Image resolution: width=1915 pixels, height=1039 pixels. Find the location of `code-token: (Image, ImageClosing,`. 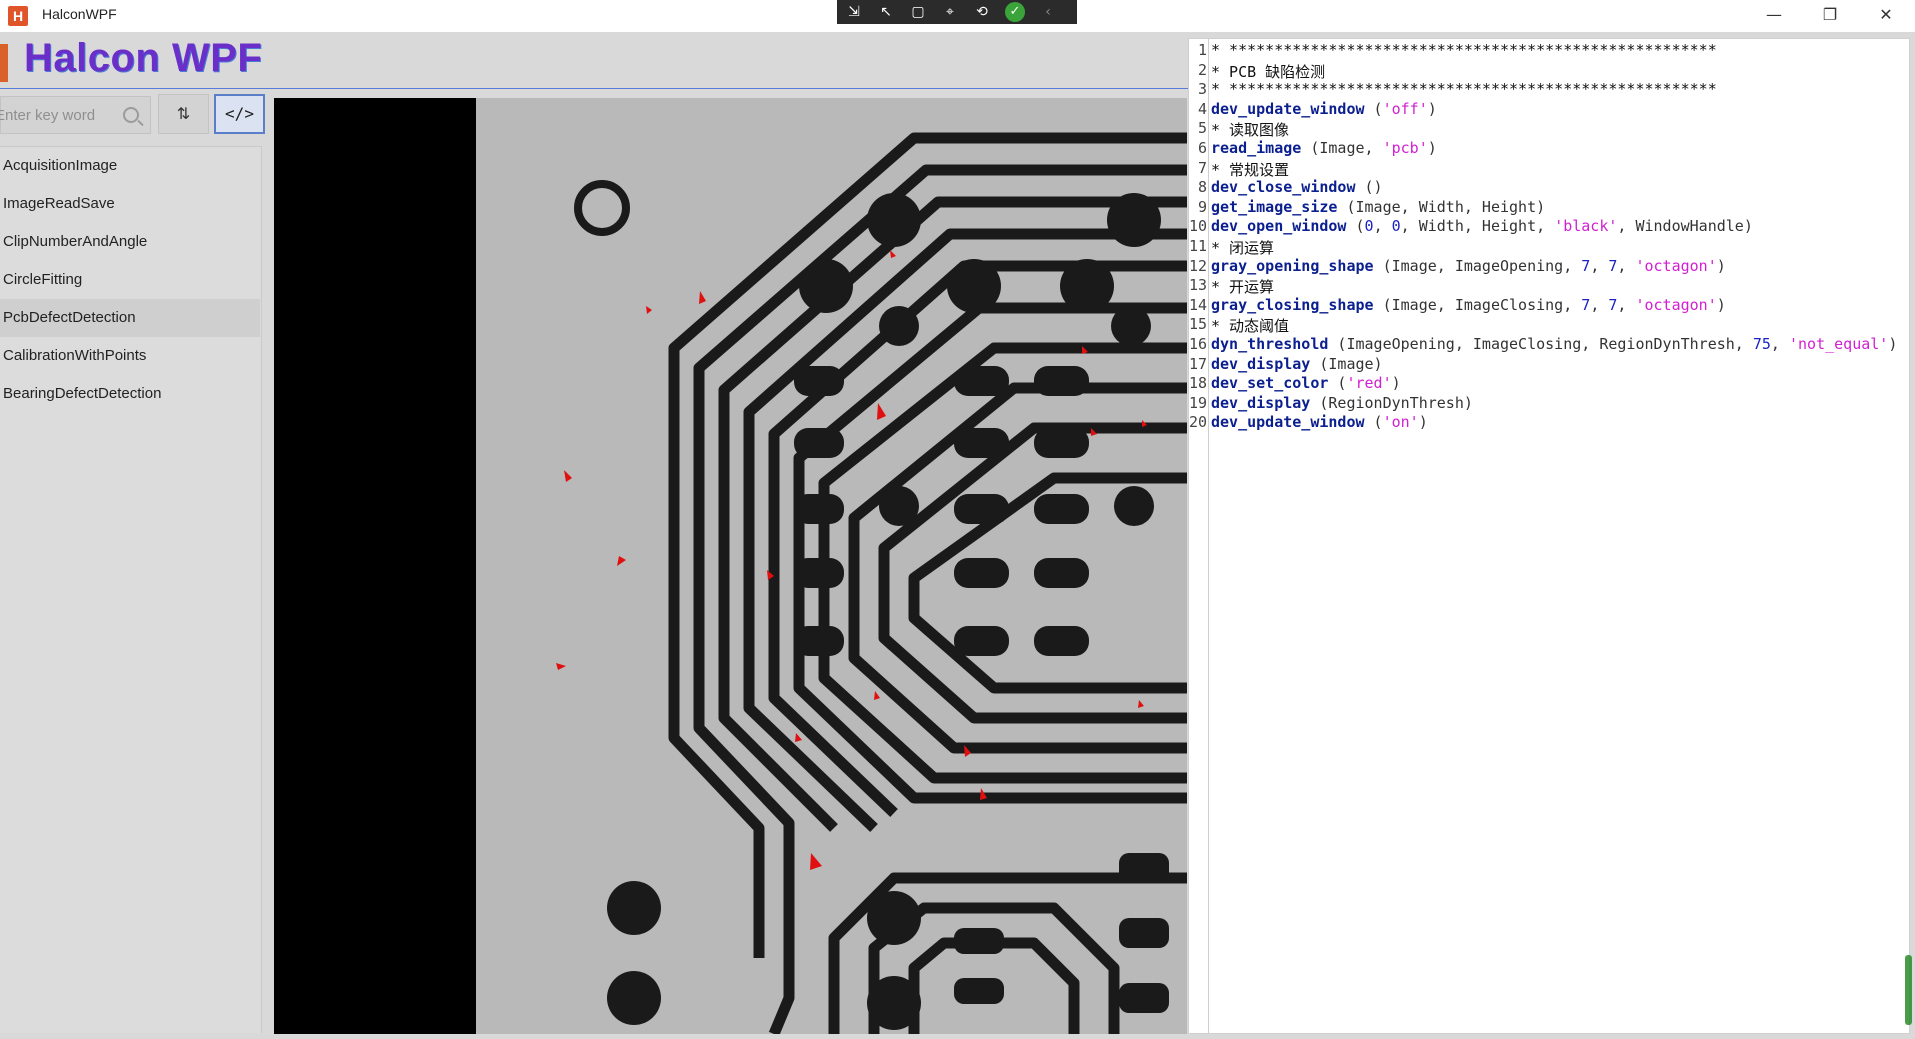

code-token: (Image, ImageClosing, is located at coordinates (1477, 304).